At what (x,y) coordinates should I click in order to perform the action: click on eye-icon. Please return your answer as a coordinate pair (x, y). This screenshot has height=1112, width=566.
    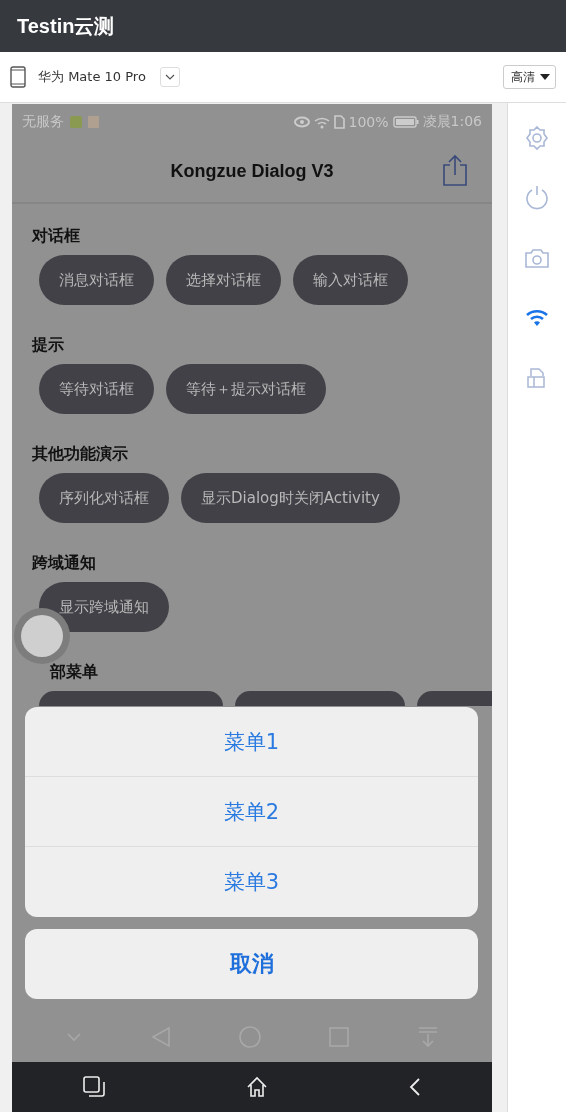
    Looking at the image, I should click on (301, 122).